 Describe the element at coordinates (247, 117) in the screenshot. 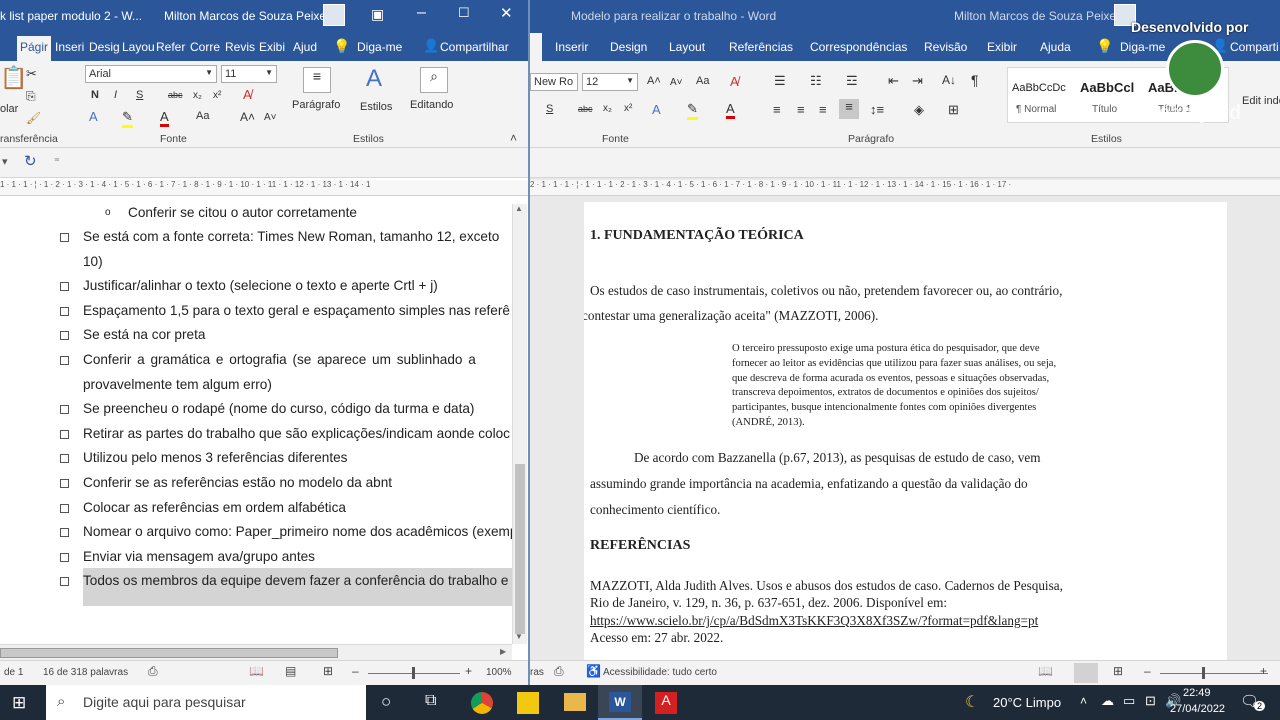

I see `grow-font-icon: A˄` at that location.